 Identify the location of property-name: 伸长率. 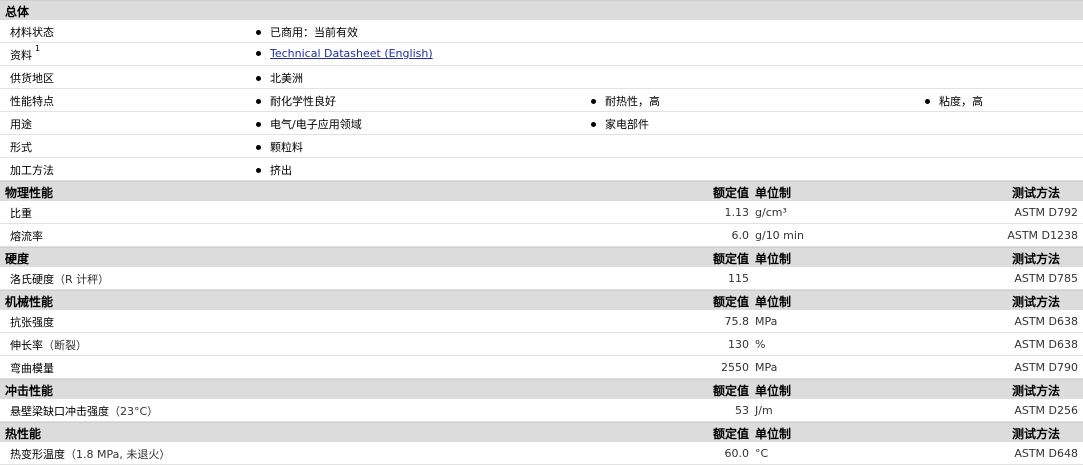
(26, 345).